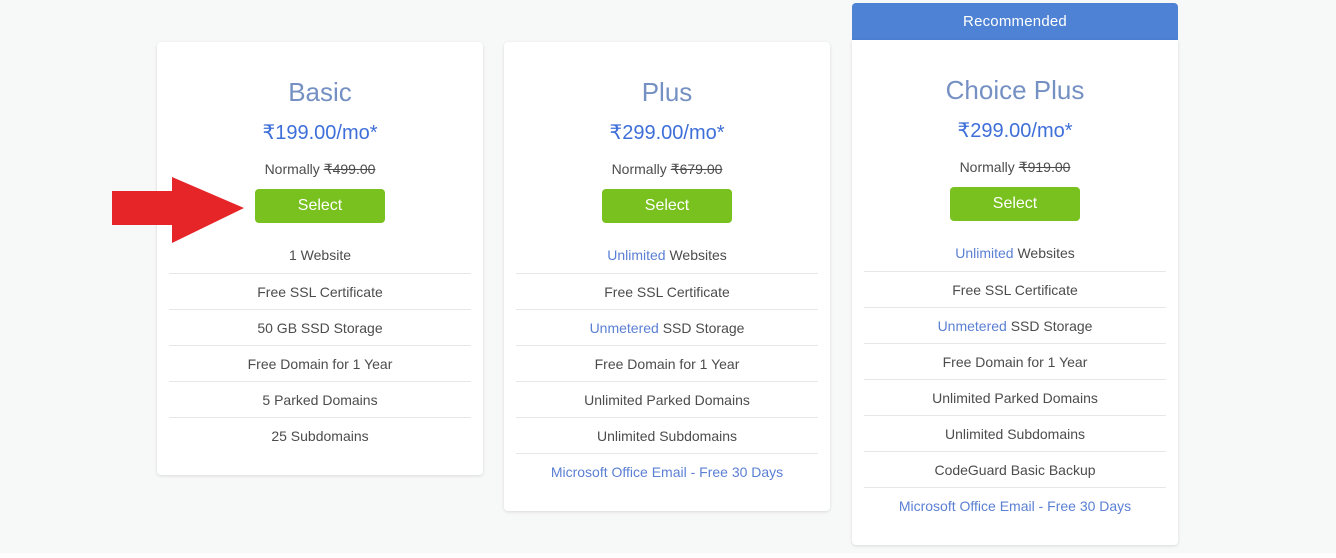 This screenshot has height=558, width=1336. I want to click on feature-text: 1 Website, so click(320, 255).